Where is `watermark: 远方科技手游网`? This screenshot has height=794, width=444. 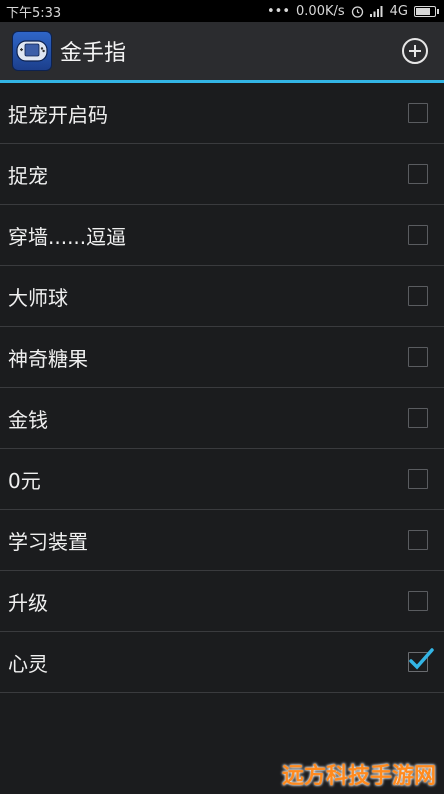 watermark: 远方科技手游网 is located at coordinates (358, 776).